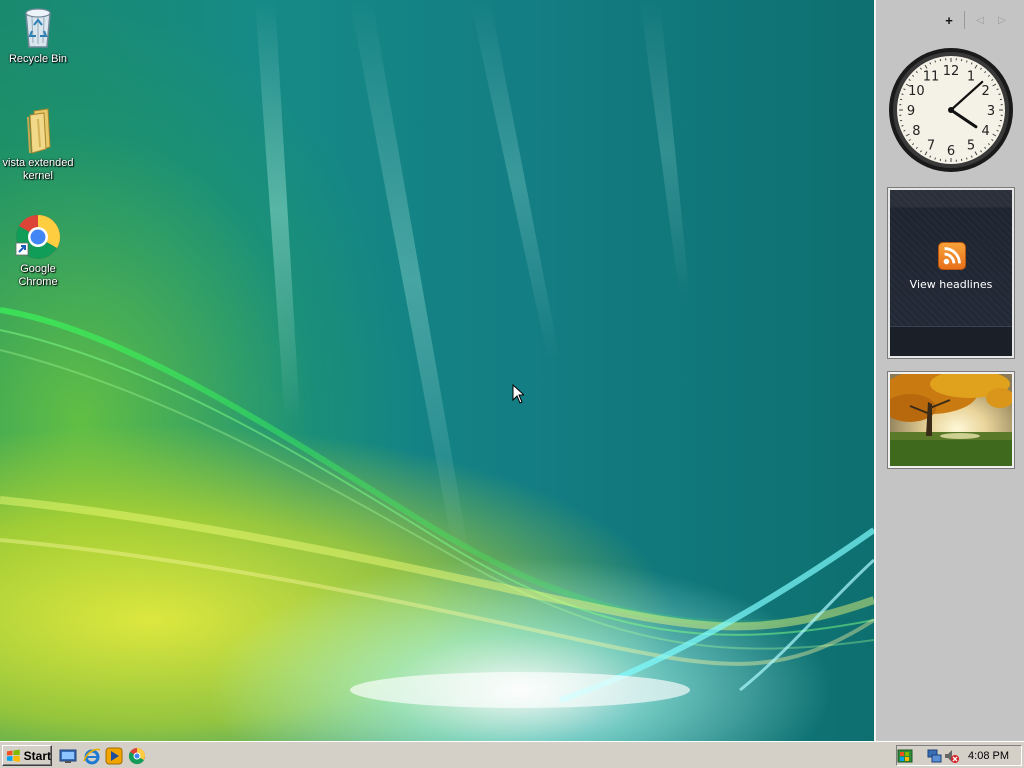  What do you see at coordinates (952, 256) in the screenshot?
I see `rss-icon` at bounding box center [952, 256].